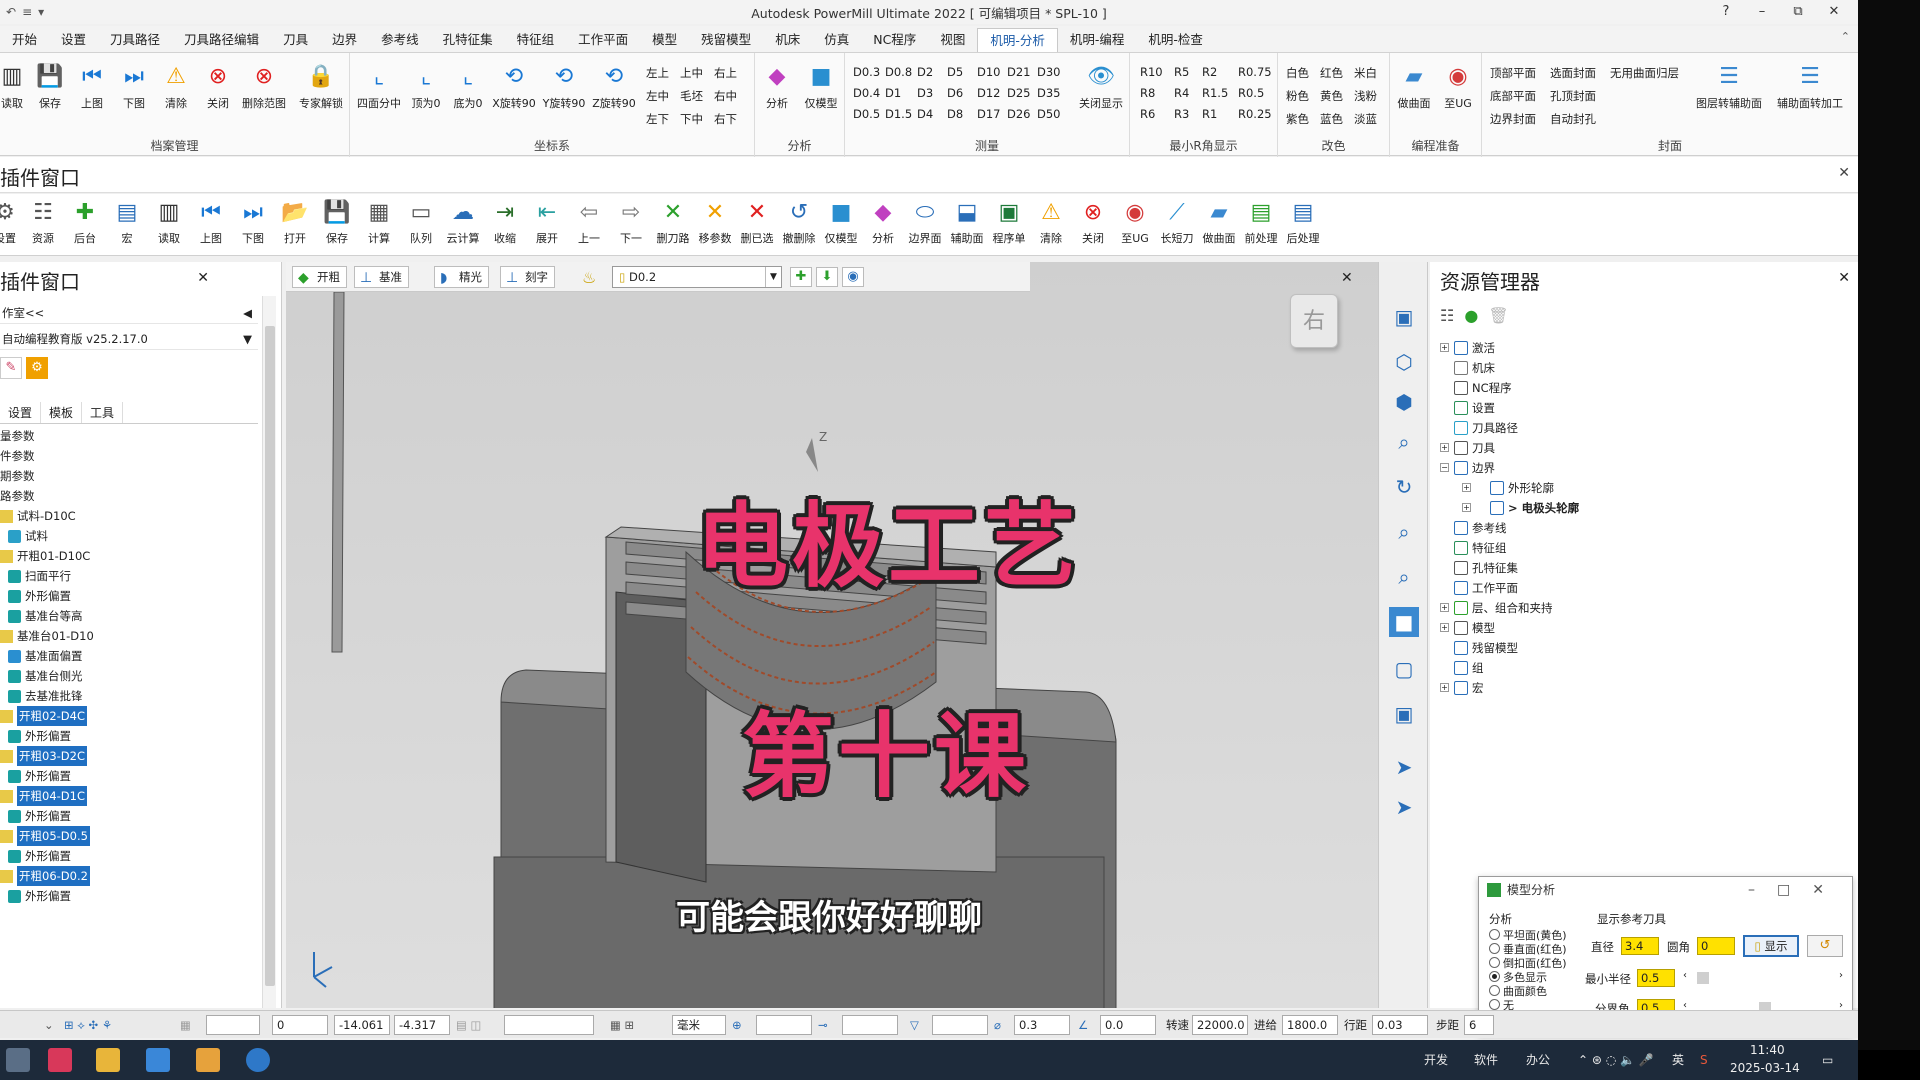  I want to click on tb-settings: ⚙设置, so click(12, 223).